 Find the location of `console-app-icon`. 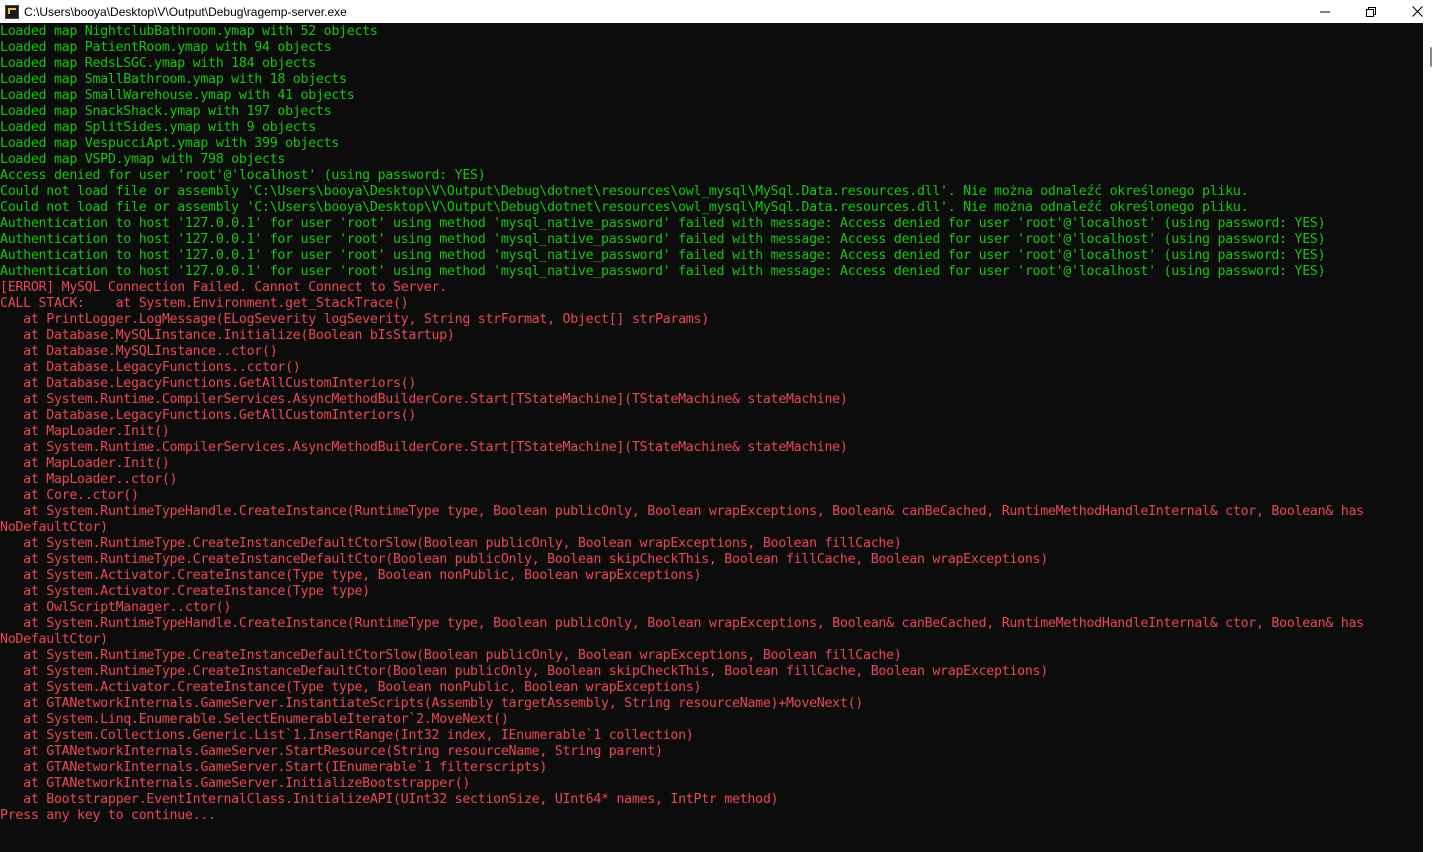

console-app-icon is located at coordinates (12, 11).